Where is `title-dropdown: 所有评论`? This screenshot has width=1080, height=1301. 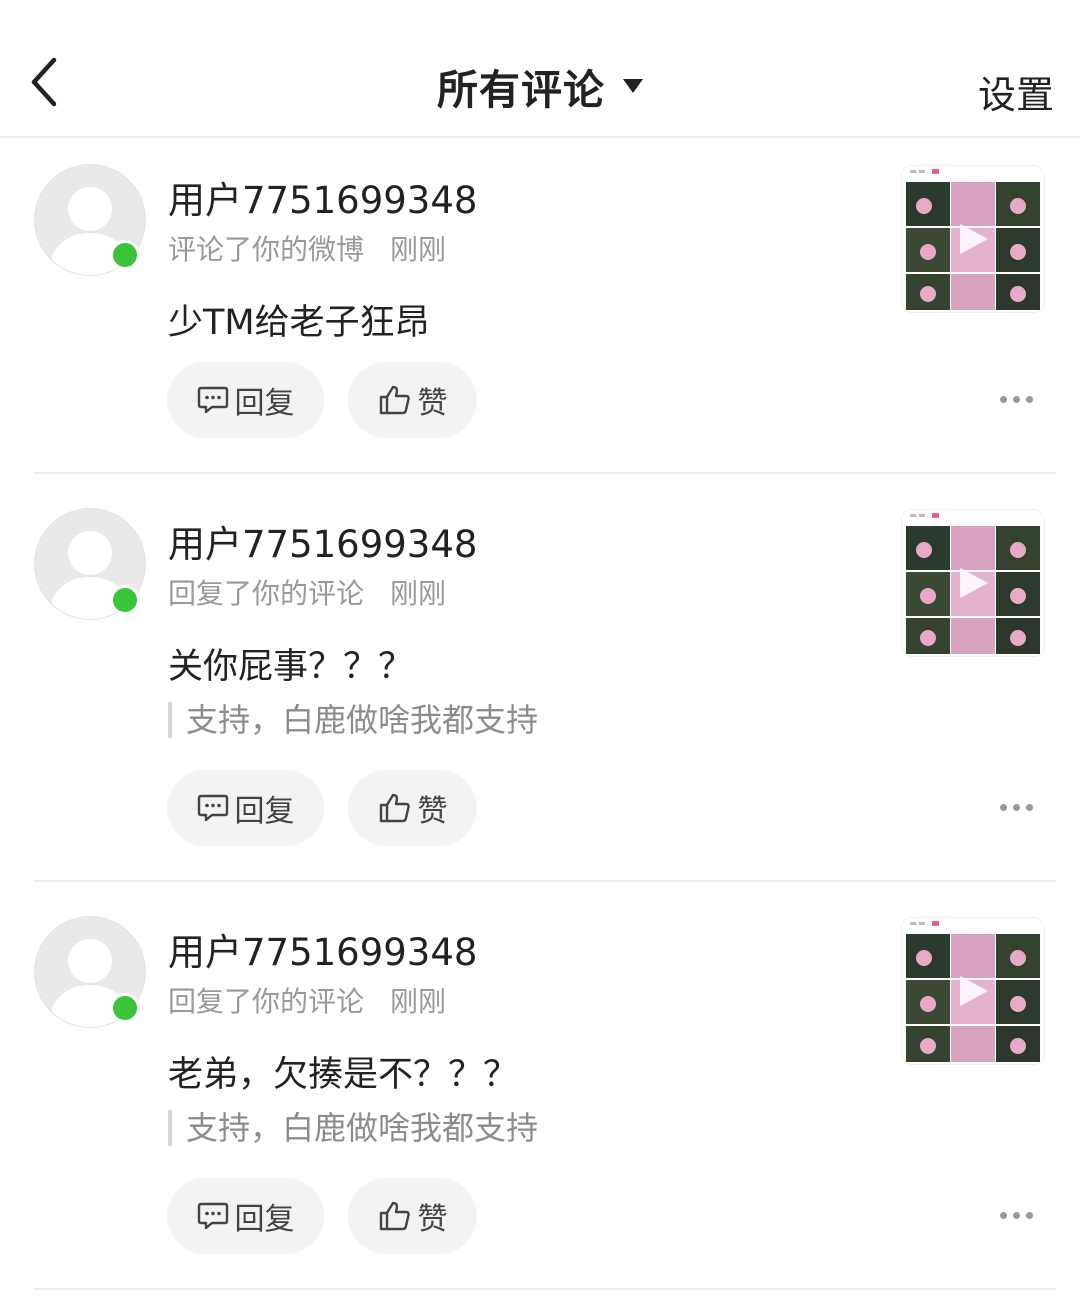
title-dropdown: 所有评论 is located at coordinates (540, 86).